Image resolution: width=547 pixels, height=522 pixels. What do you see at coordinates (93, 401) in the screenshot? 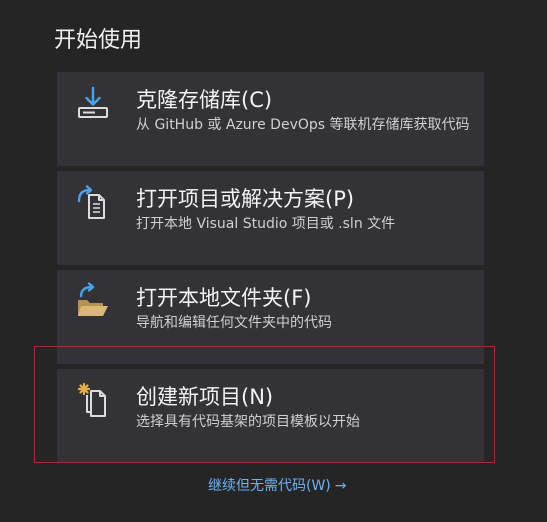
I see `new-project-icon` at bounding box center [93, 401].